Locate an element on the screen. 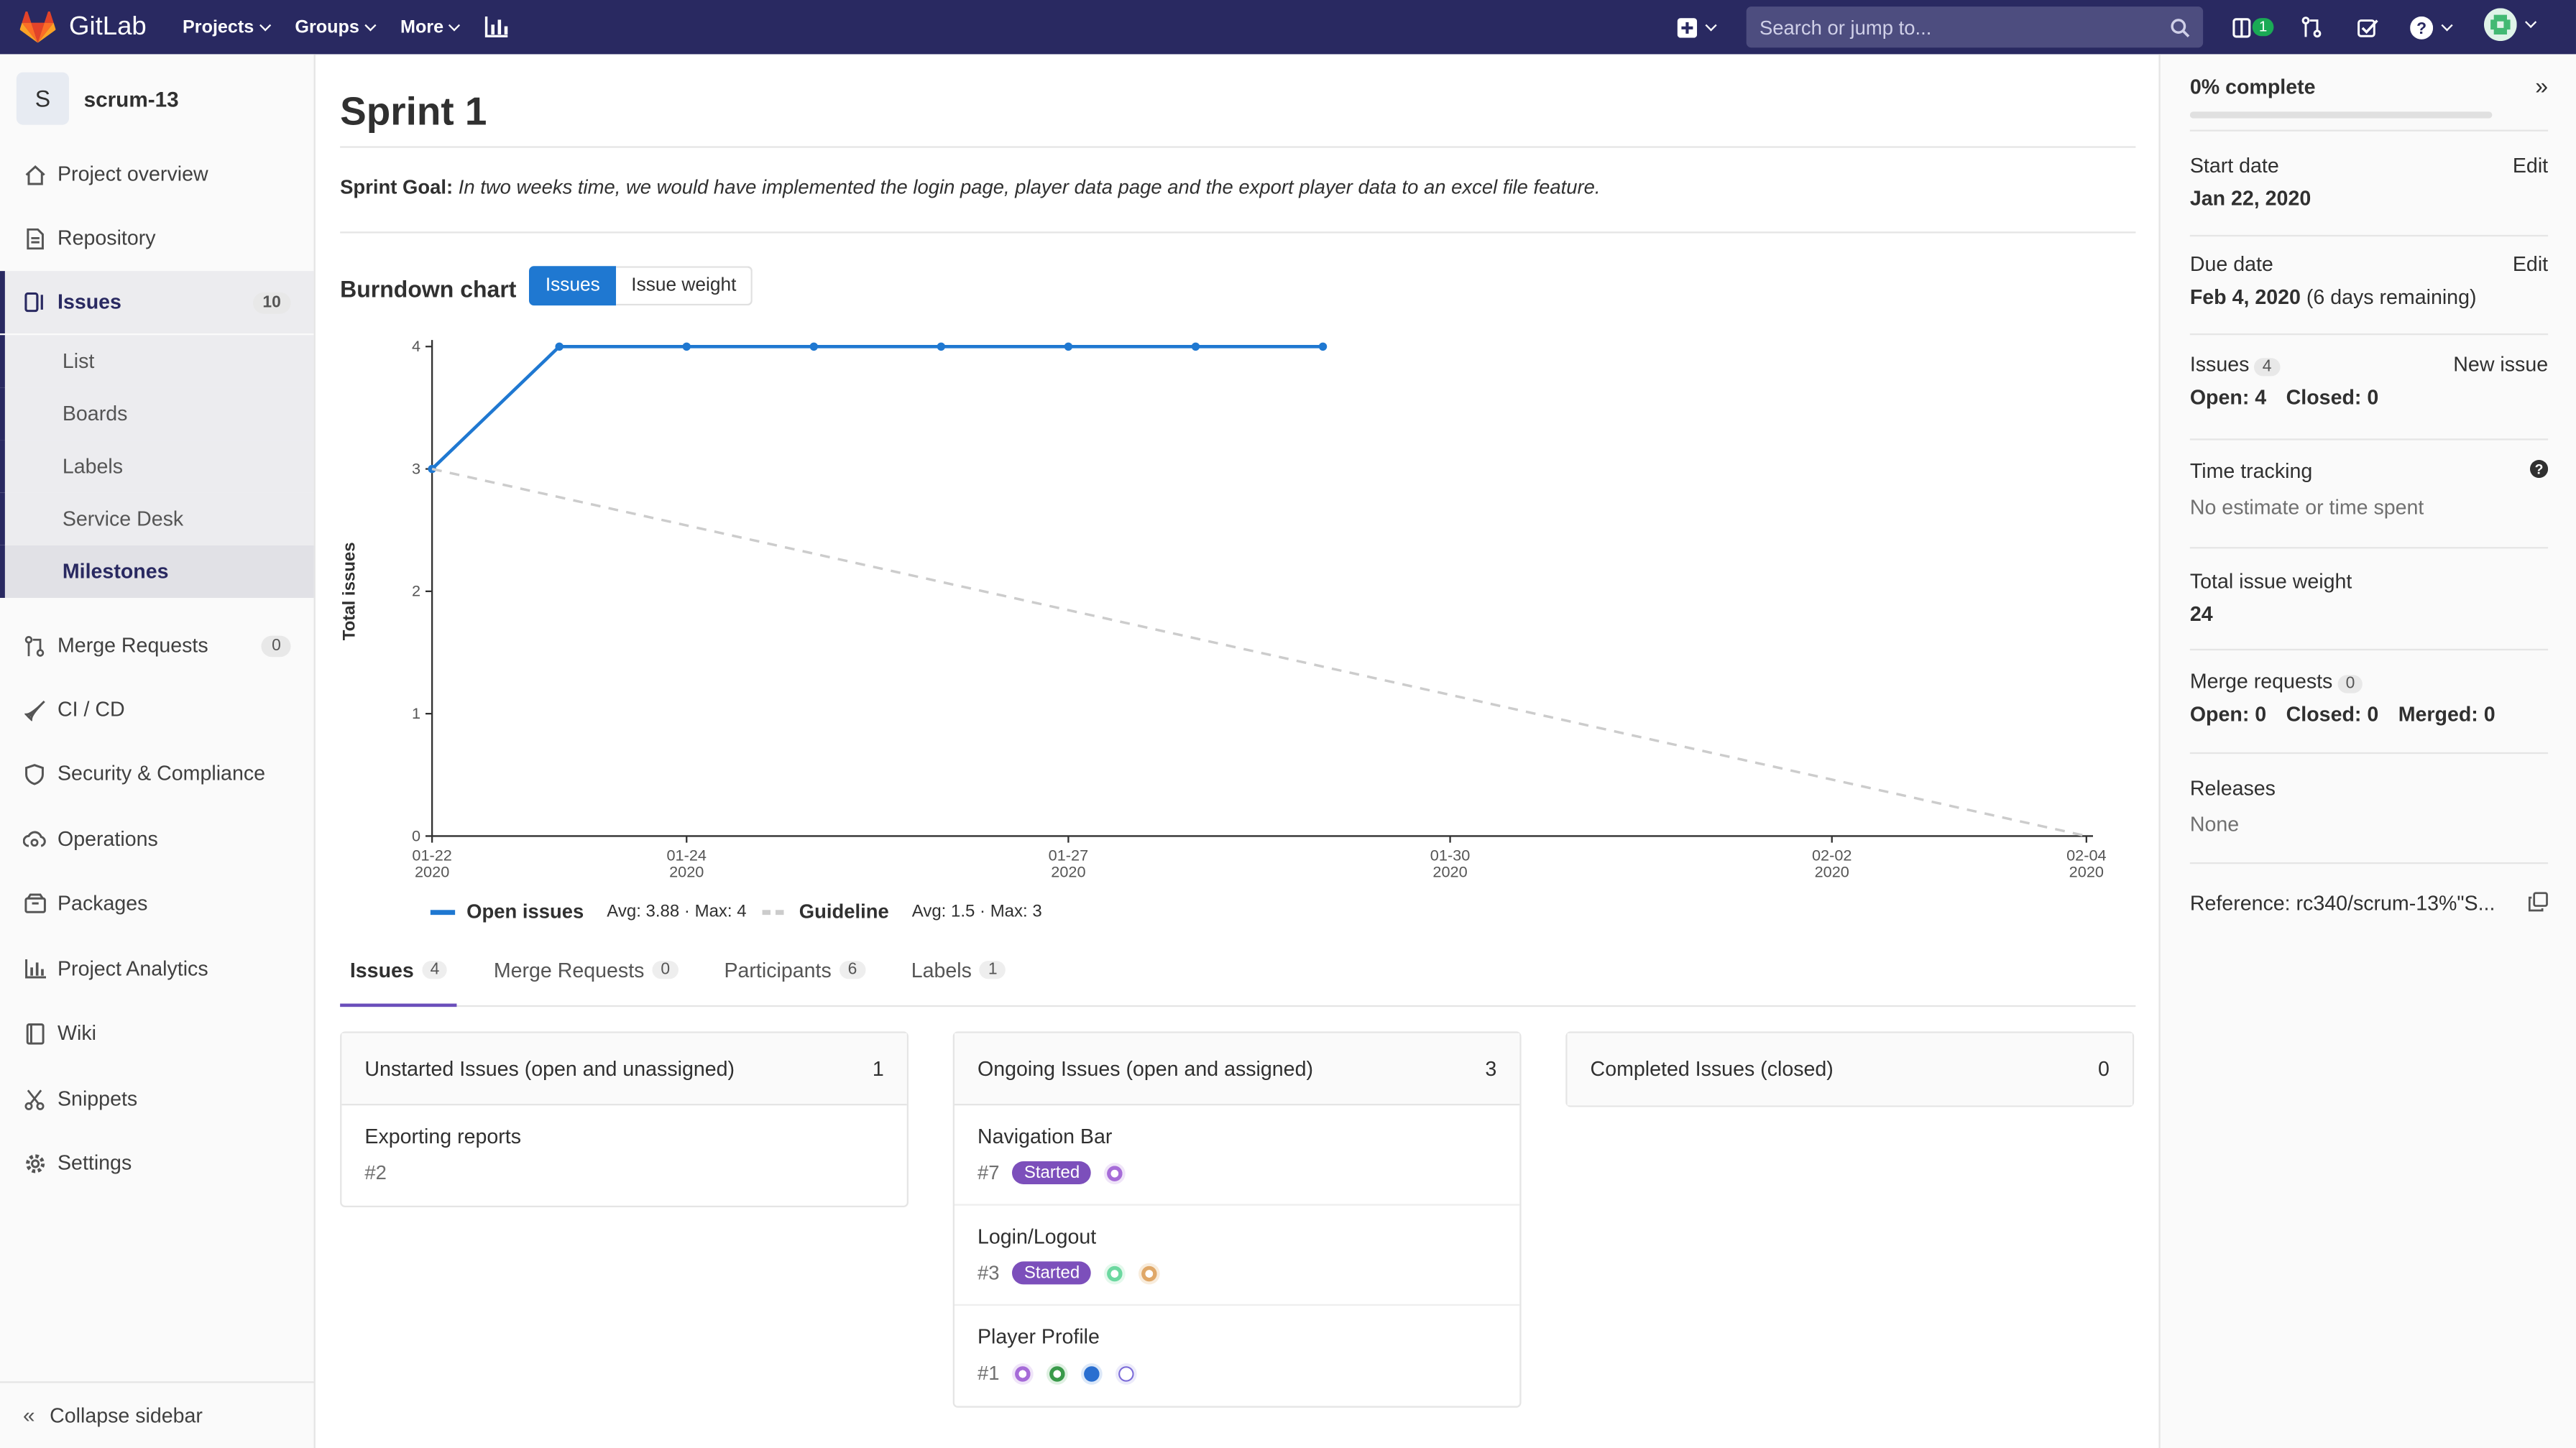 The image size is (2576, 1448). todos-button: 1 is located at coordinates (2253, 27).